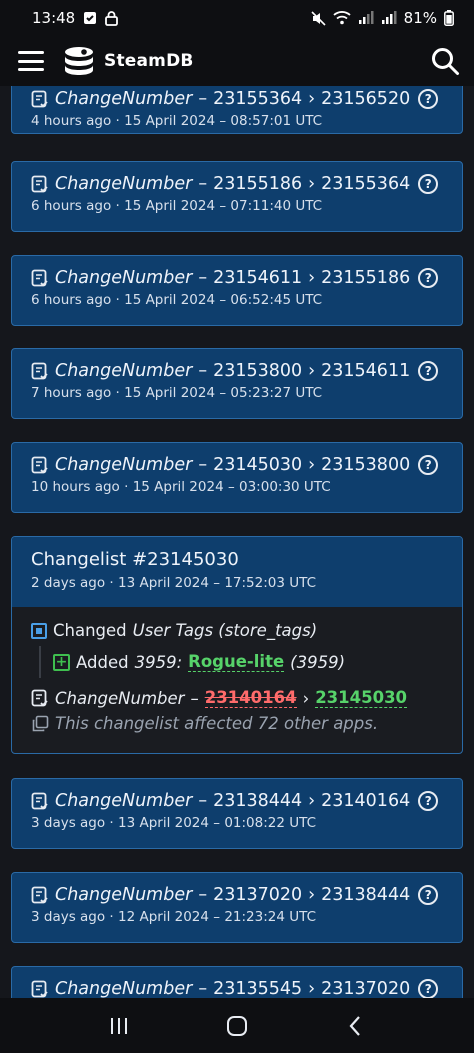 This screenshot has width=474, height=1053. I want to click on tag-name-link: Rogue-lite, so click(236, 662).